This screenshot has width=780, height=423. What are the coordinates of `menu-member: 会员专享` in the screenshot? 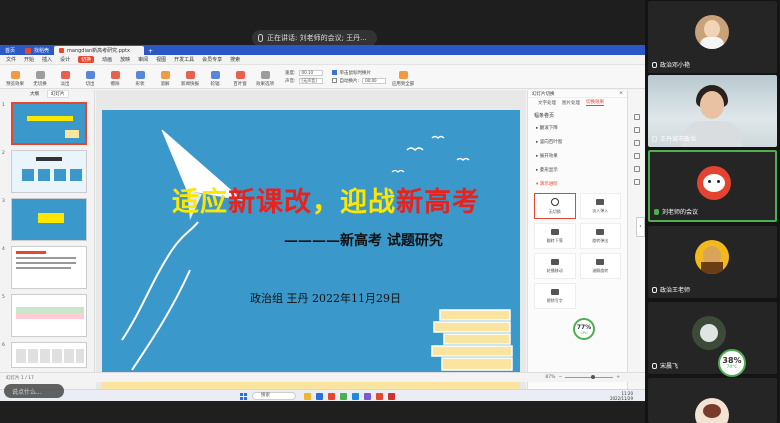 It's located at (212, 59).